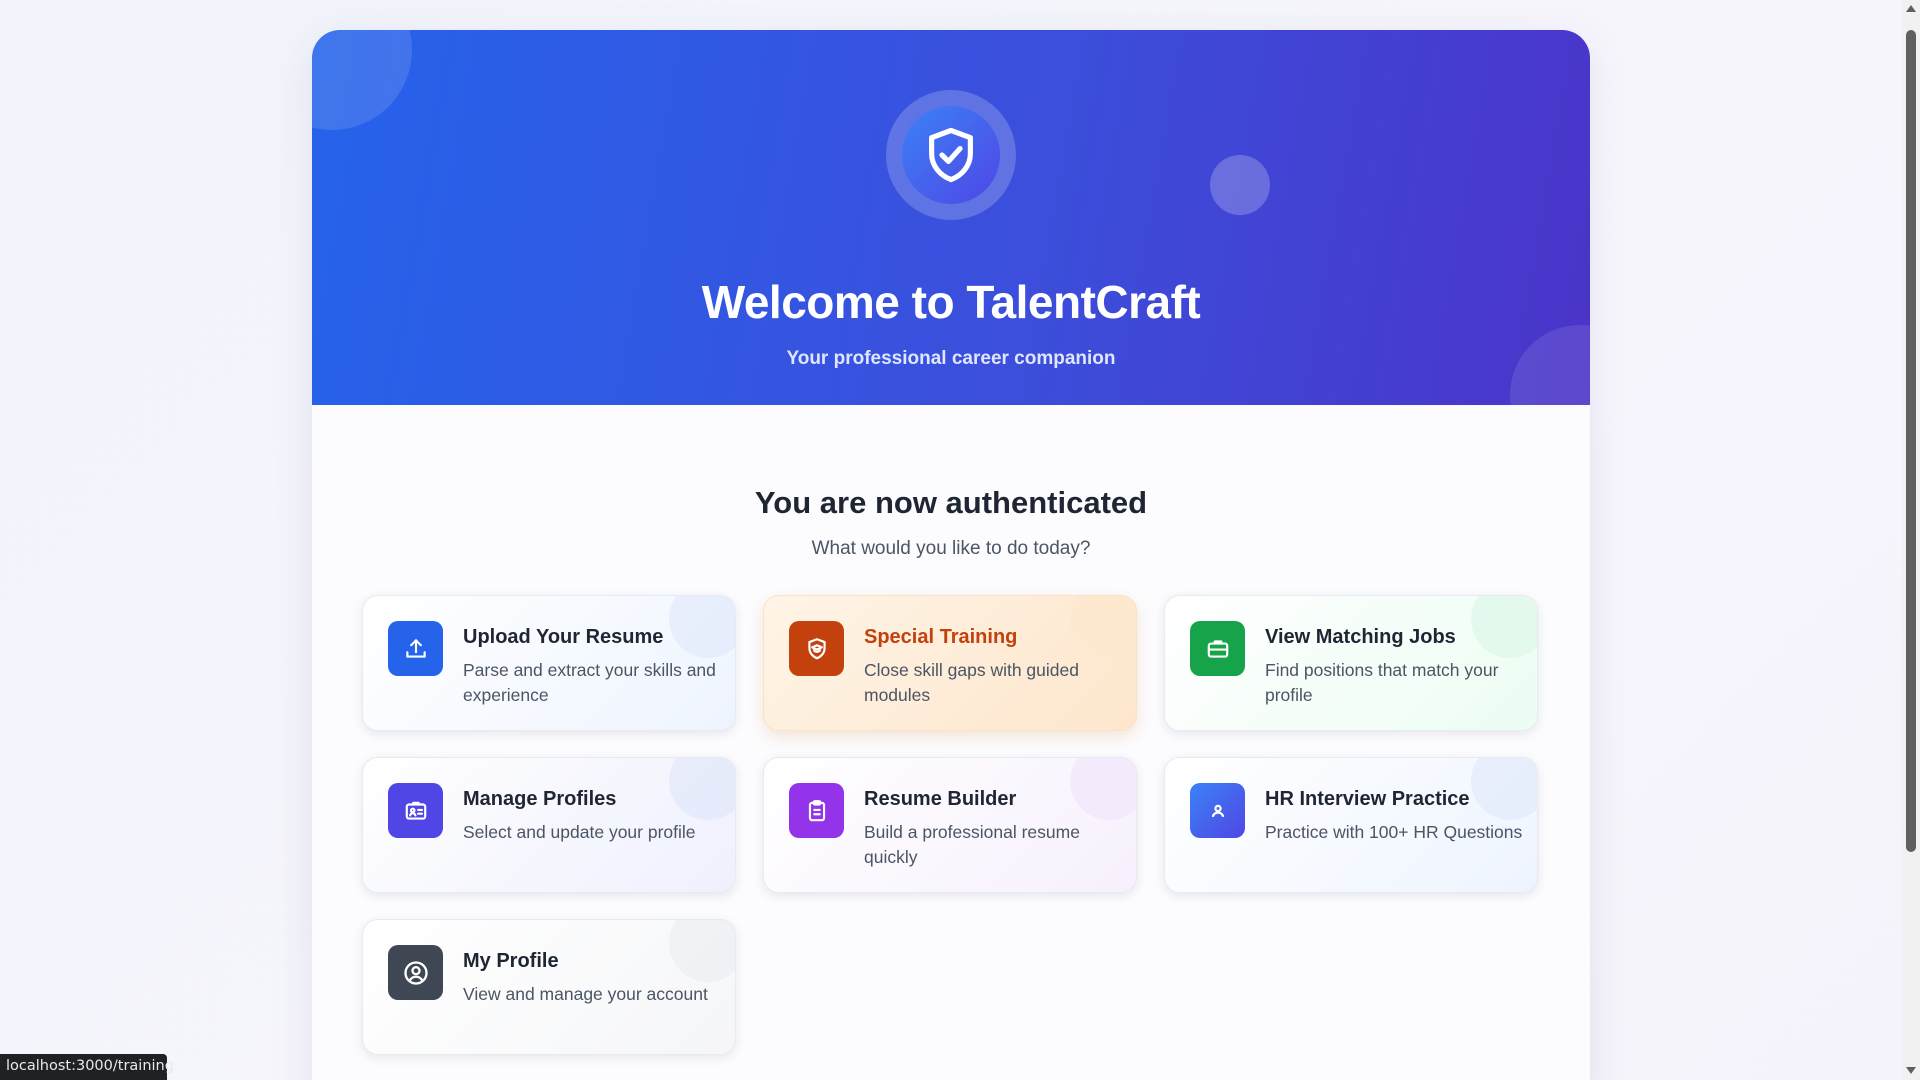 The image size is (1920, 1080). Describe the element at coordinates (816, 648) in the screenshot. I see `graduation-shield-icon` at that location.